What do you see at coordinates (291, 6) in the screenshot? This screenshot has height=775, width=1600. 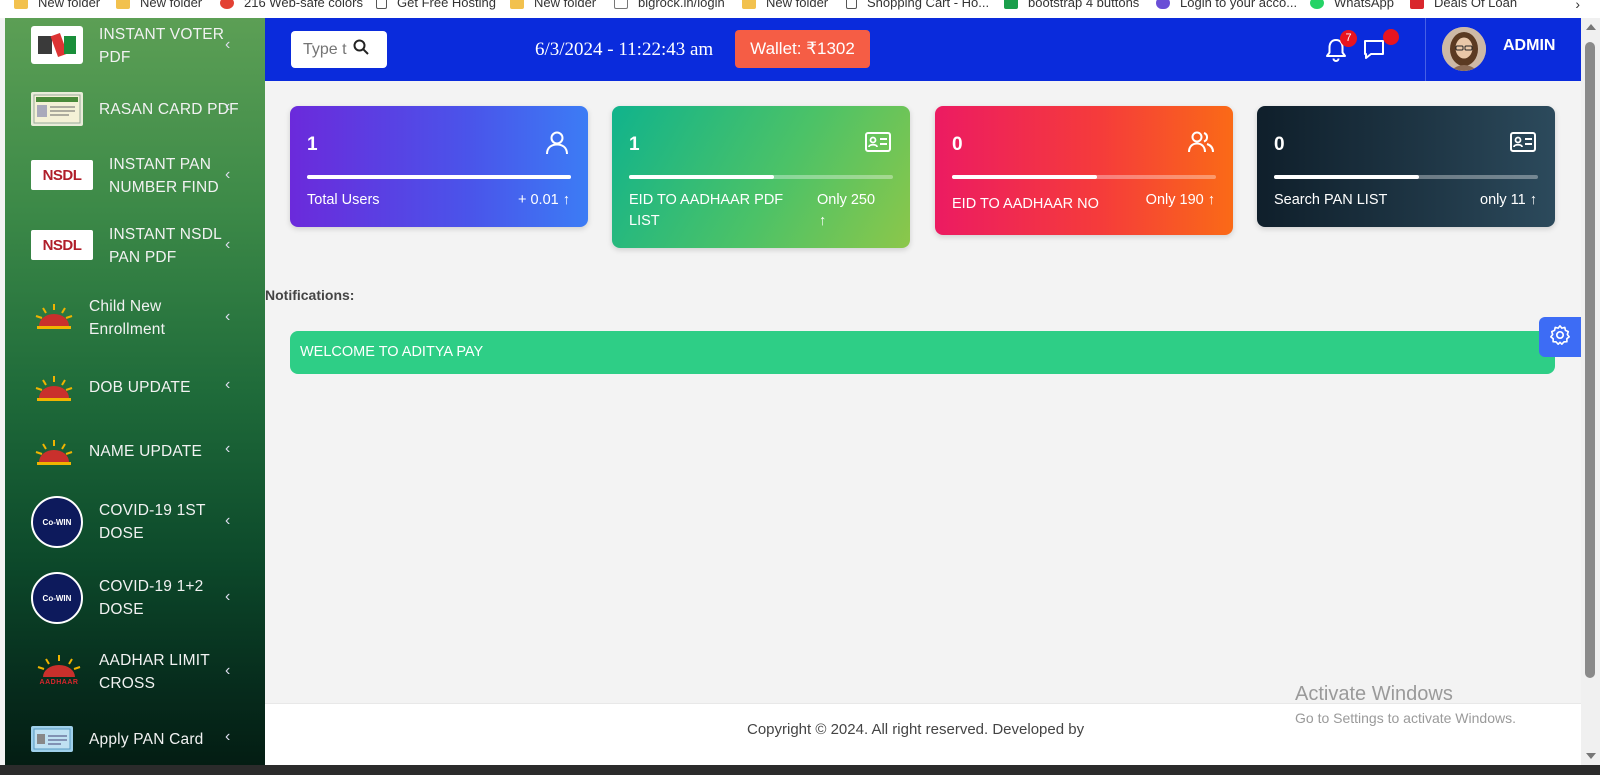 I see `bookmark: 216 Web-safe colors` at bounding box center [291, 6].